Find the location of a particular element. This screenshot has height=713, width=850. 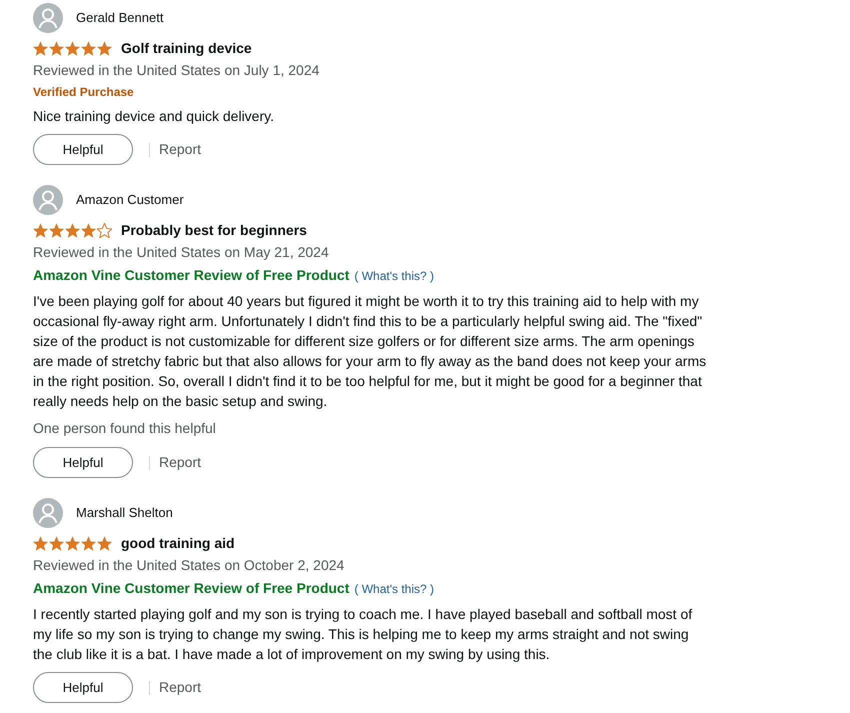

reviewer-name: Gerald Bennett is located at coordinates (120, 18).